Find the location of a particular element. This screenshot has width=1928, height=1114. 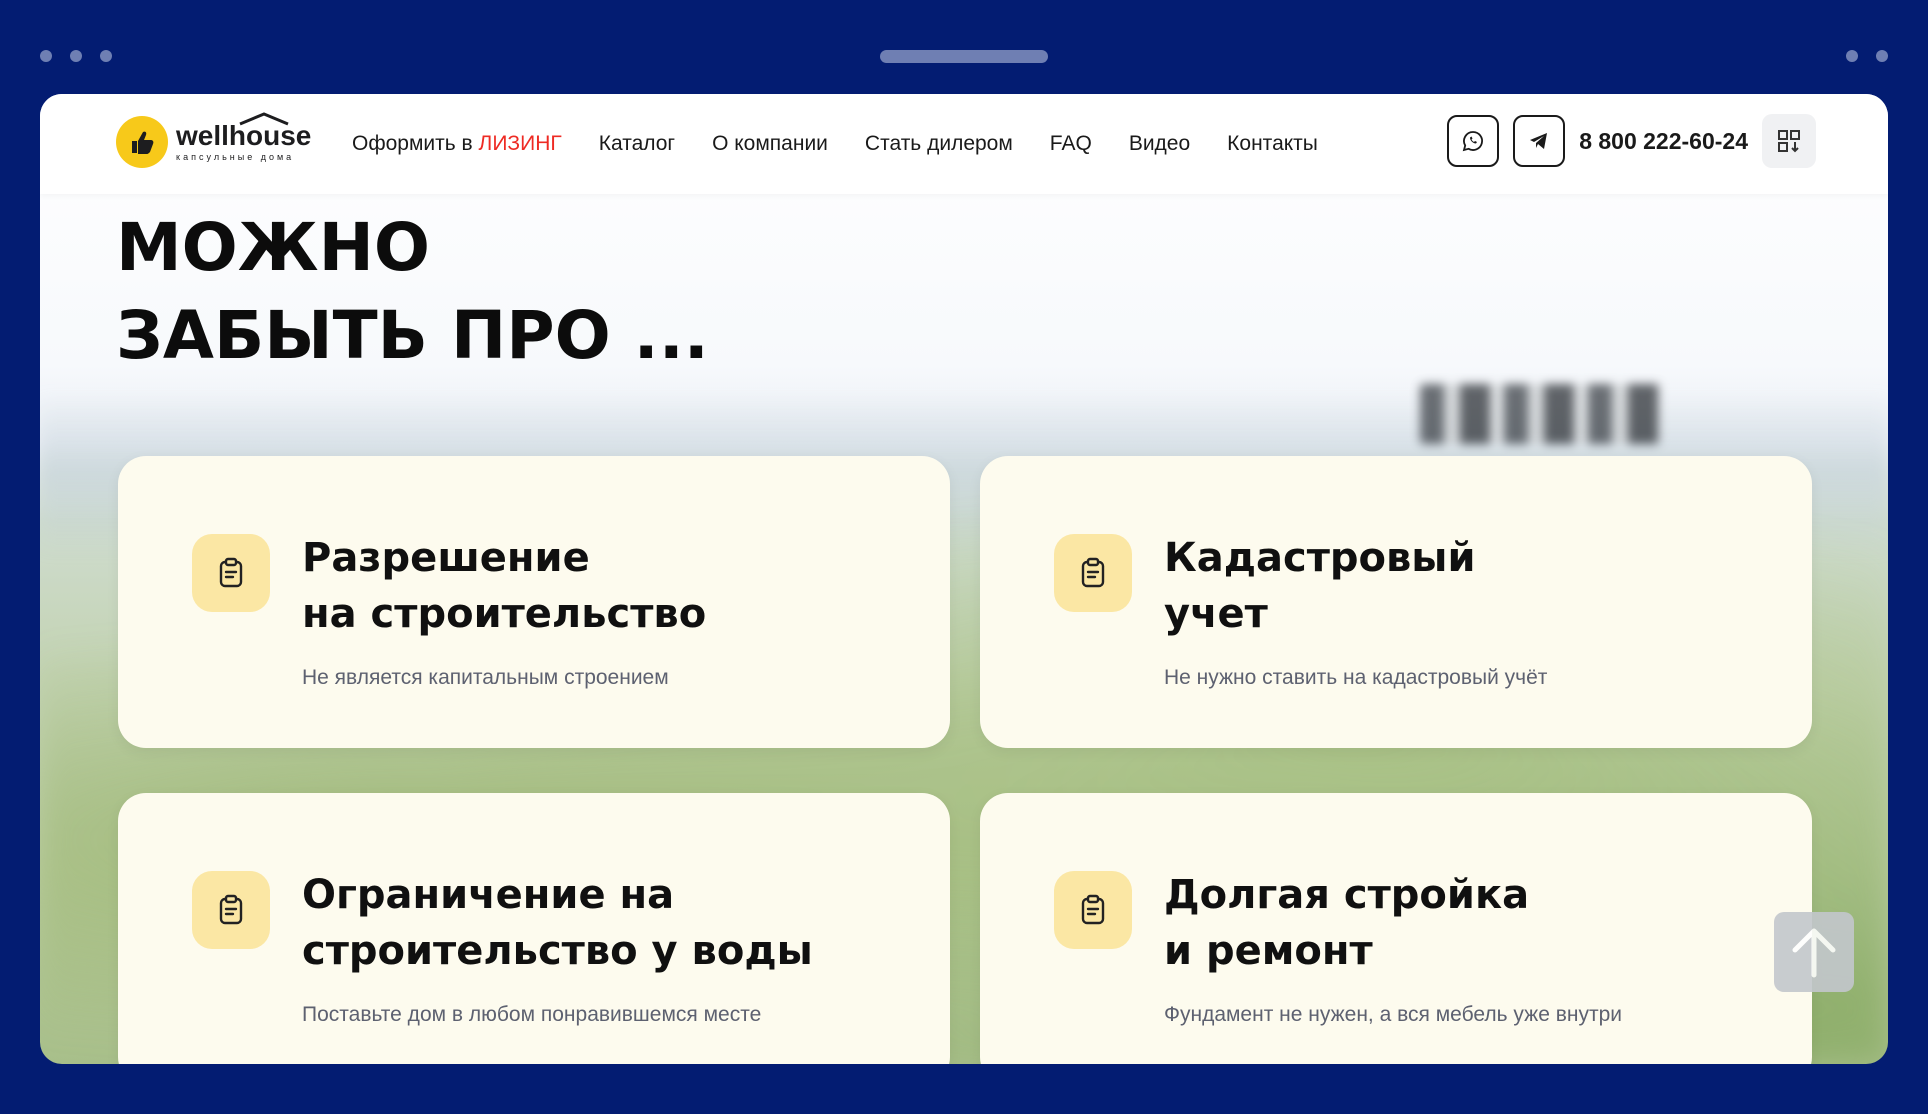

card-title: Ограничение на строительство у воды is located at coordinates (557, 923).